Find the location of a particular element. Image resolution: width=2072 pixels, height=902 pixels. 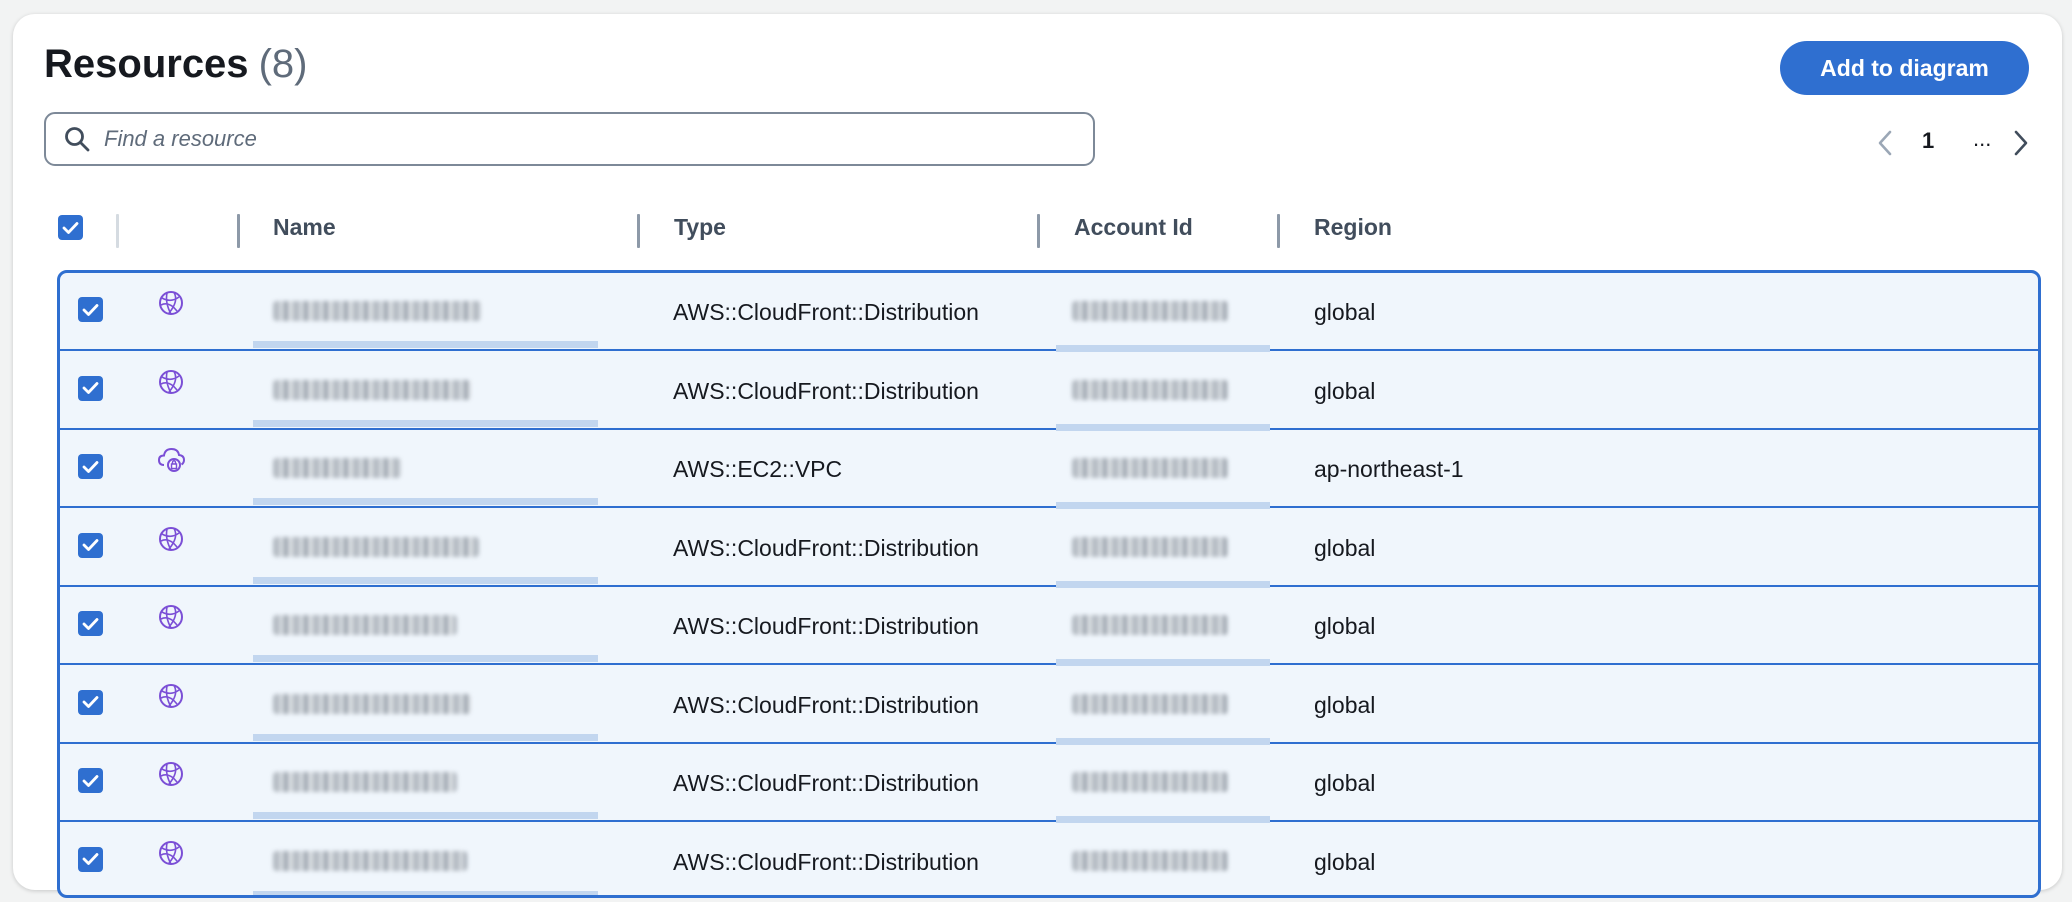

select-all-checkbox is located at coordinates (70, 227).